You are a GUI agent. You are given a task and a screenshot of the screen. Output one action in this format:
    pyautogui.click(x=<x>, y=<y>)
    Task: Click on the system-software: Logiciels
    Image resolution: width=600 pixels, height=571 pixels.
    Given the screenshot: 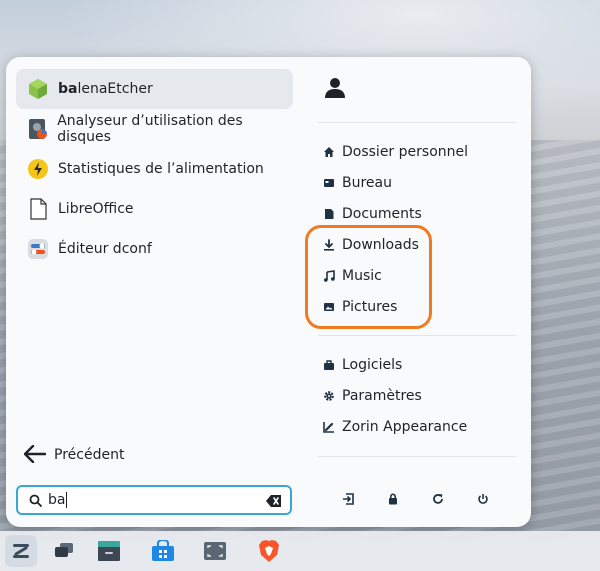 What is the action you would take?
    pyautogui.click(x=362, y=365)
    